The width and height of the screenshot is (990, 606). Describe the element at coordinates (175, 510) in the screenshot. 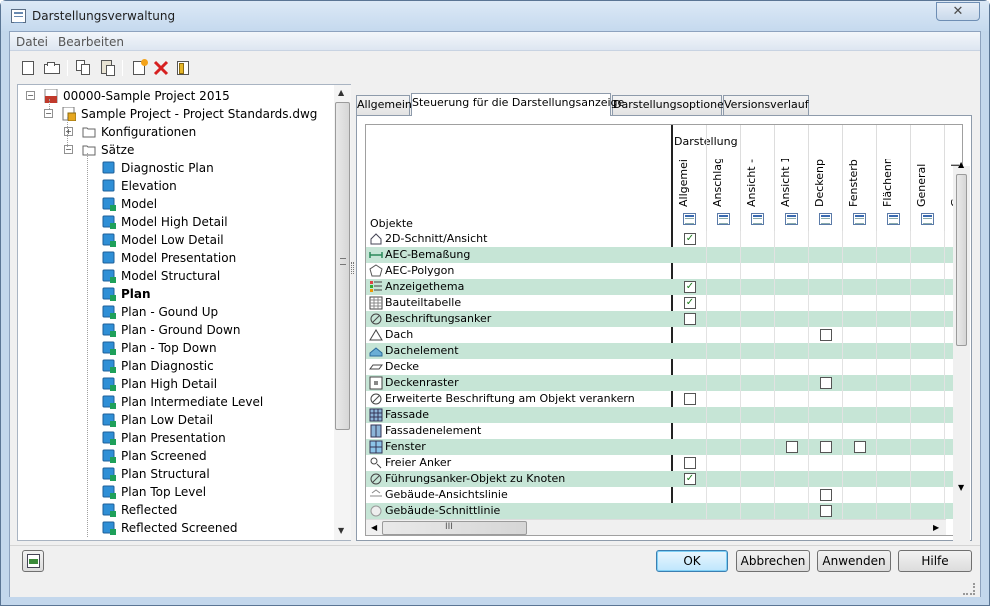

I see `tree-item-set: Reflected` at that location.